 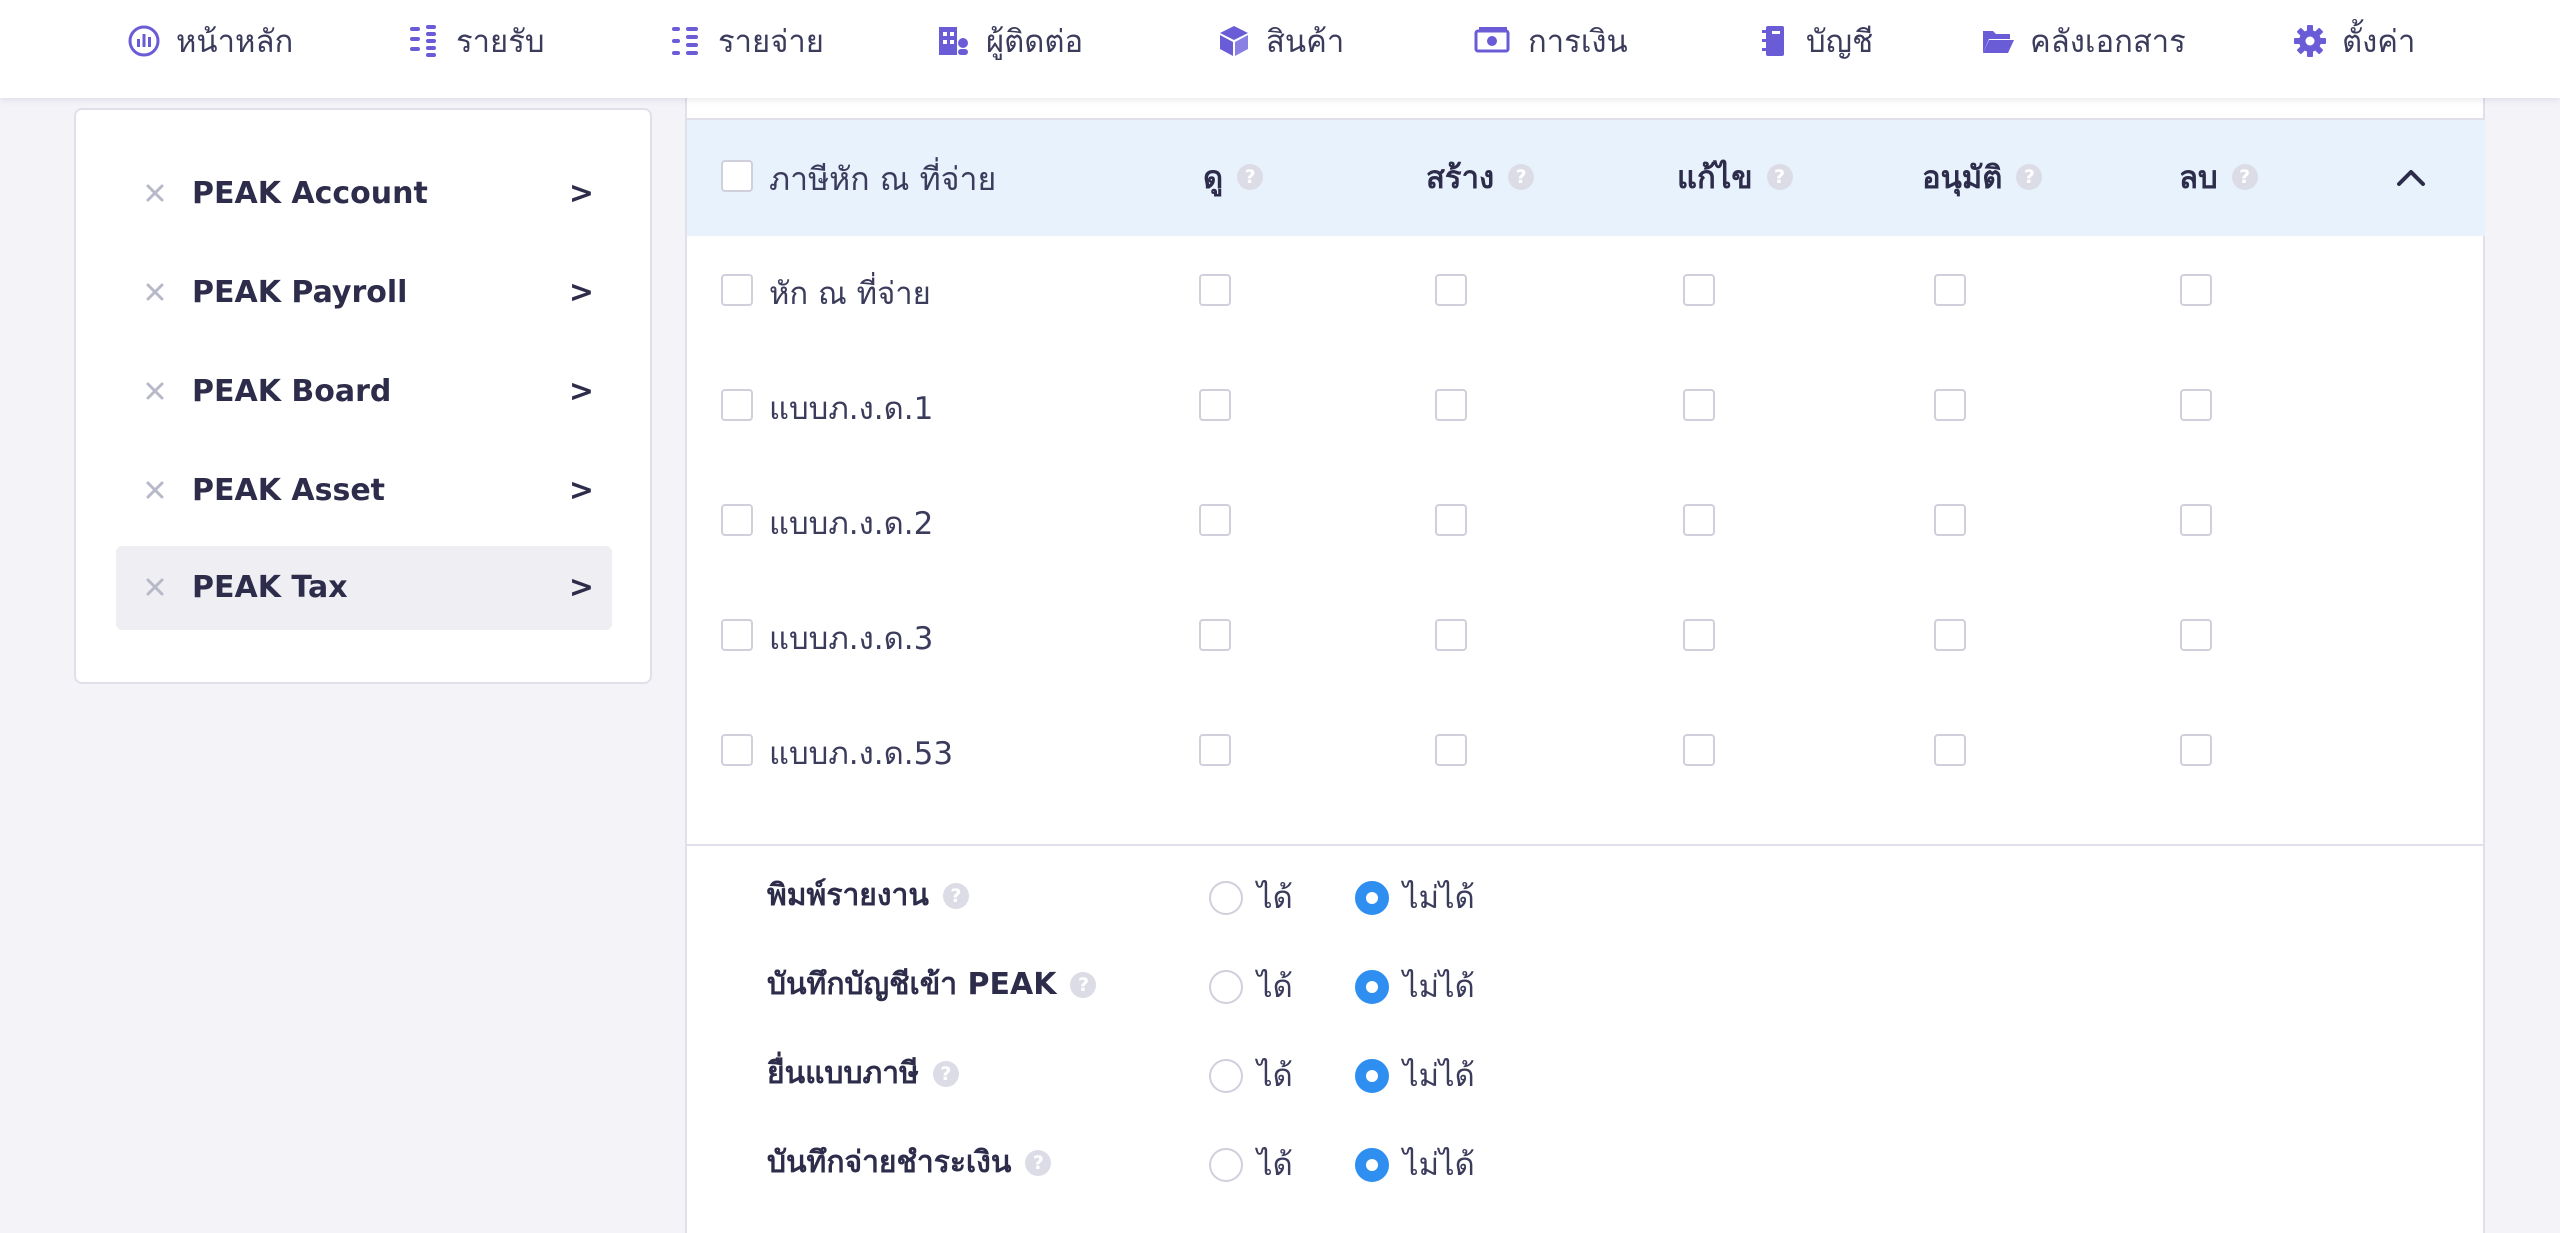 I want to click on nav-item-income: รายรับ, so click(x=475, y=41).